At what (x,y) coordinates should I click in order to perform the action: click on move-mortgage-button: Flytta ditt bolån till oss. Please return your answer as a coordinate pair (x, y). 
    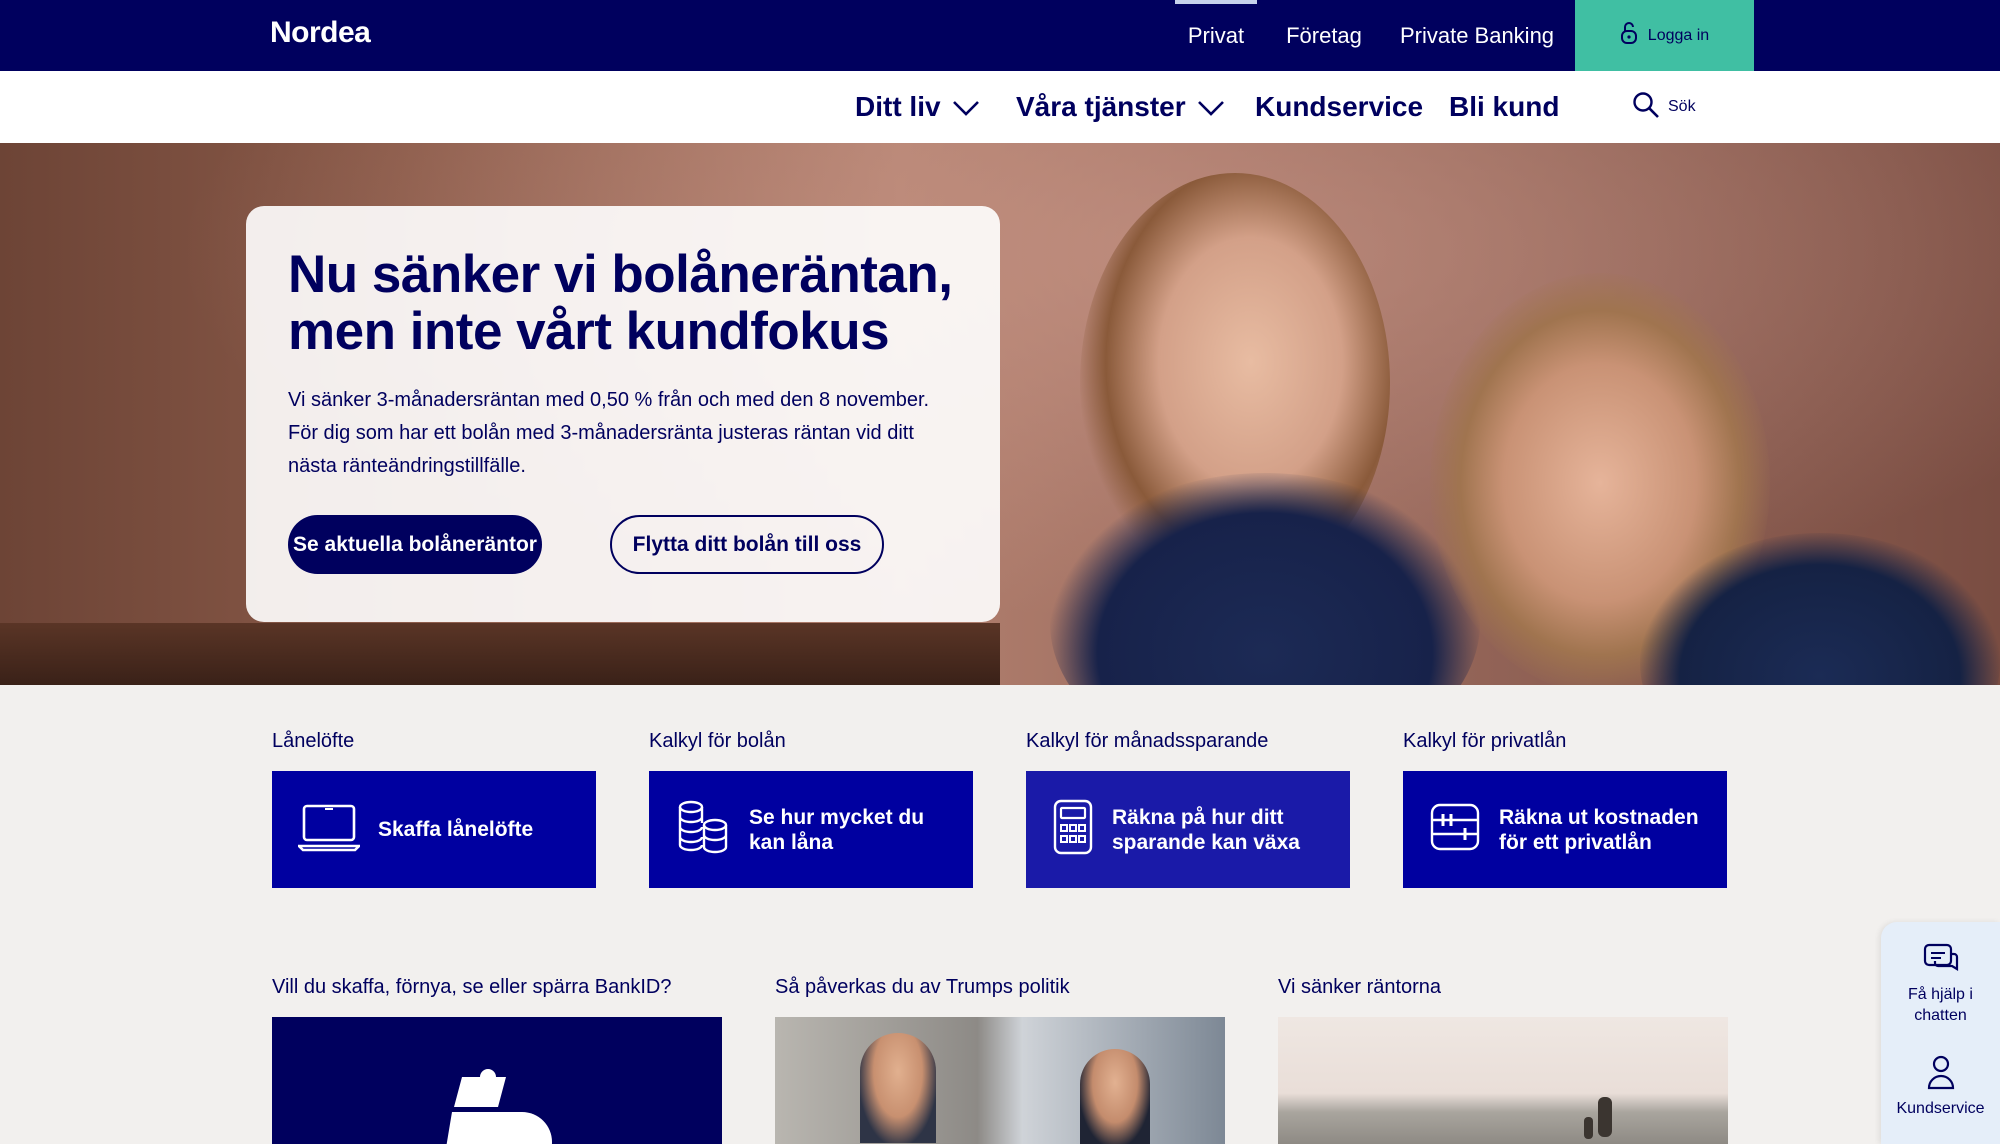
    Looking at the image, I should click on (747, 544).